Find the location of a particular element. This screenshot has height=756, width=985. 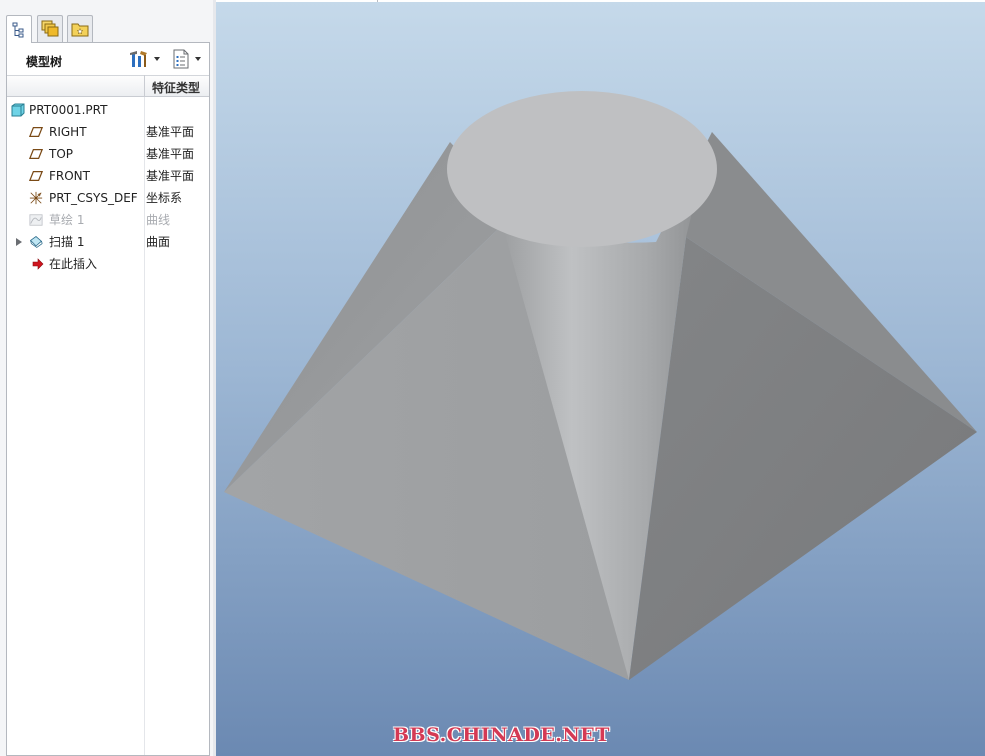

tab-favorites is located at coordinates (80, 28).